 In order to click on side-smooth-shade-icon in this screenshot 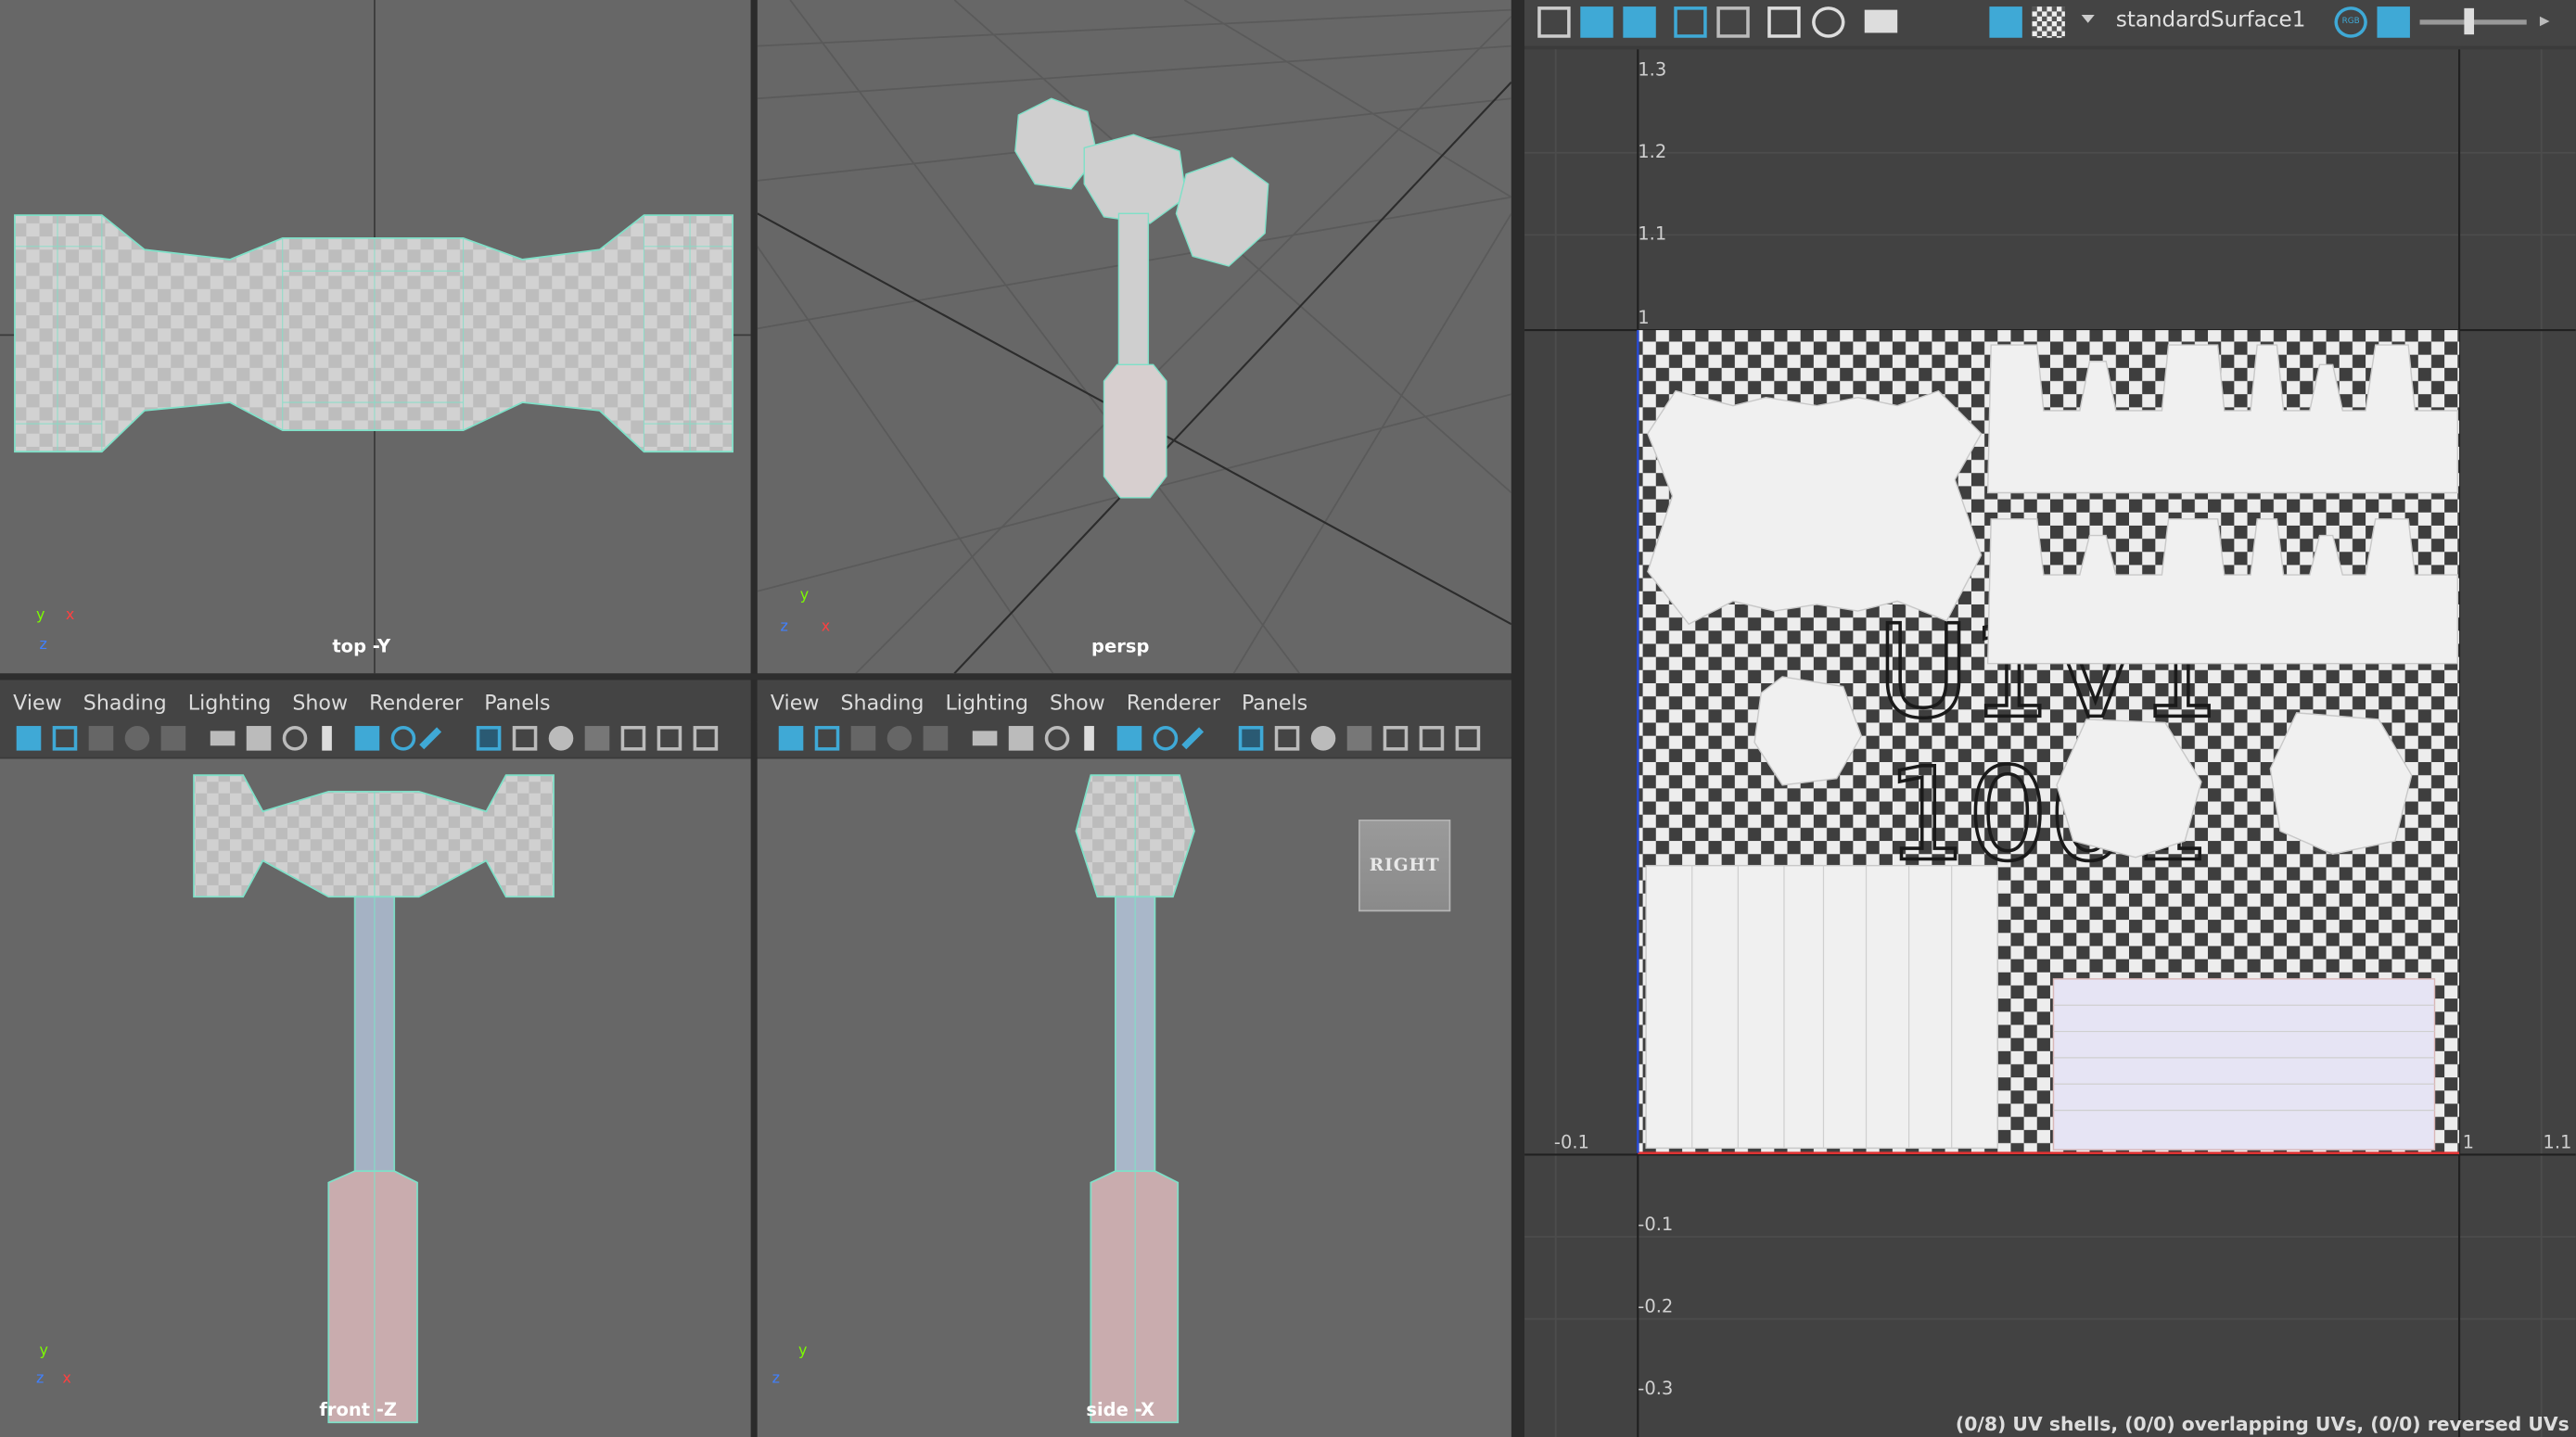, I will do `click(1323, 738)`.